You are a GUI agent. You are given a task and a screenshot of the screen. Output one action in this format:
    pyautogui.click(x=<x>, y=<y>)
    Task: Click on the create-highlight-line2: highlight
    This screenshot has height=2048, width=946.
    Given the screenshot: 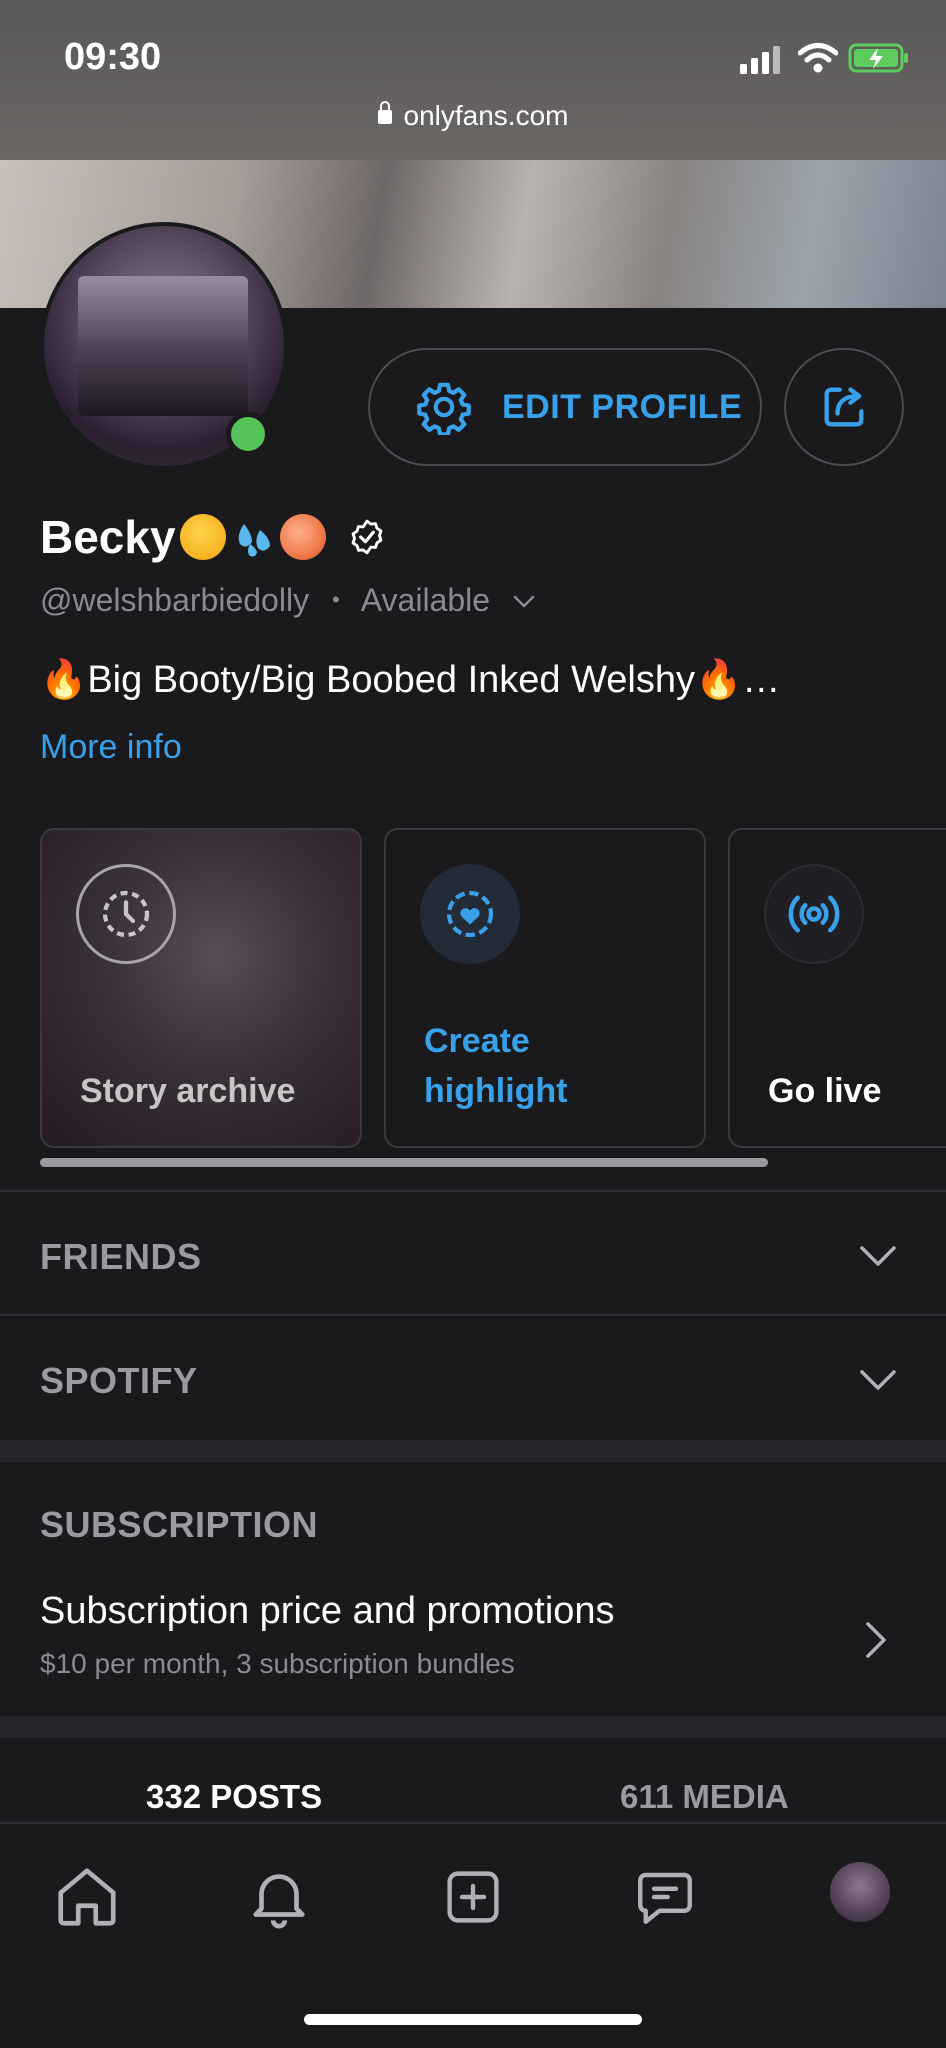 What is the action you would take?
    pyautogui.click(x=496, y=1091)
    